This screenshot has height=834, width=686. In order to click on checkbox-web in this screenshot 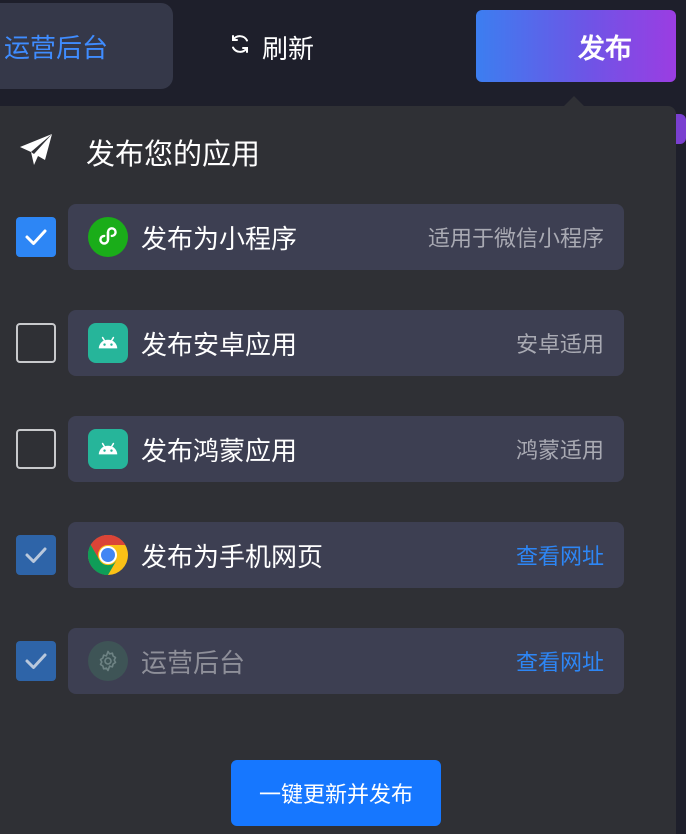, I will do `click(36, 555)`.